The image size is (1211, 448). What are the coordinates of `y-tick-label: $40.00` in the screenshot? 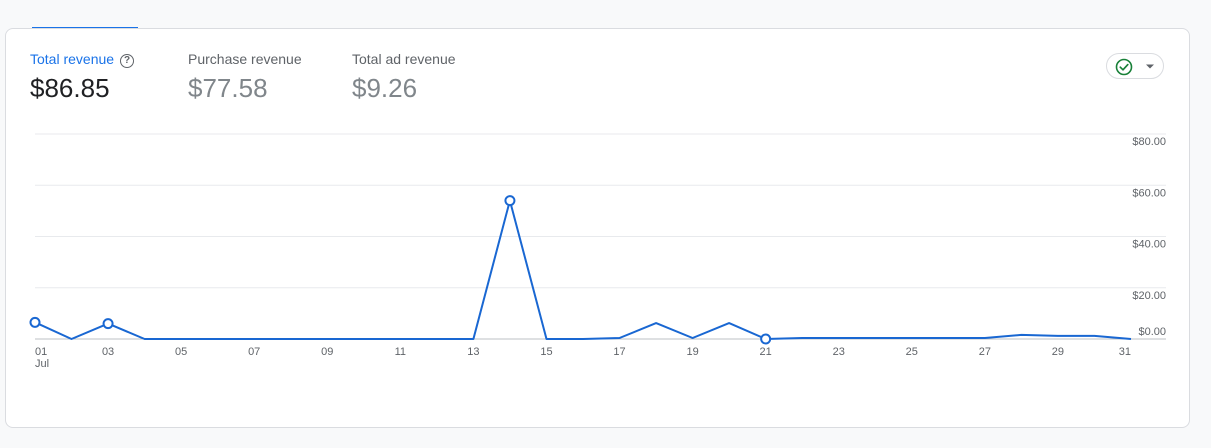 It's located at (1149, 245).